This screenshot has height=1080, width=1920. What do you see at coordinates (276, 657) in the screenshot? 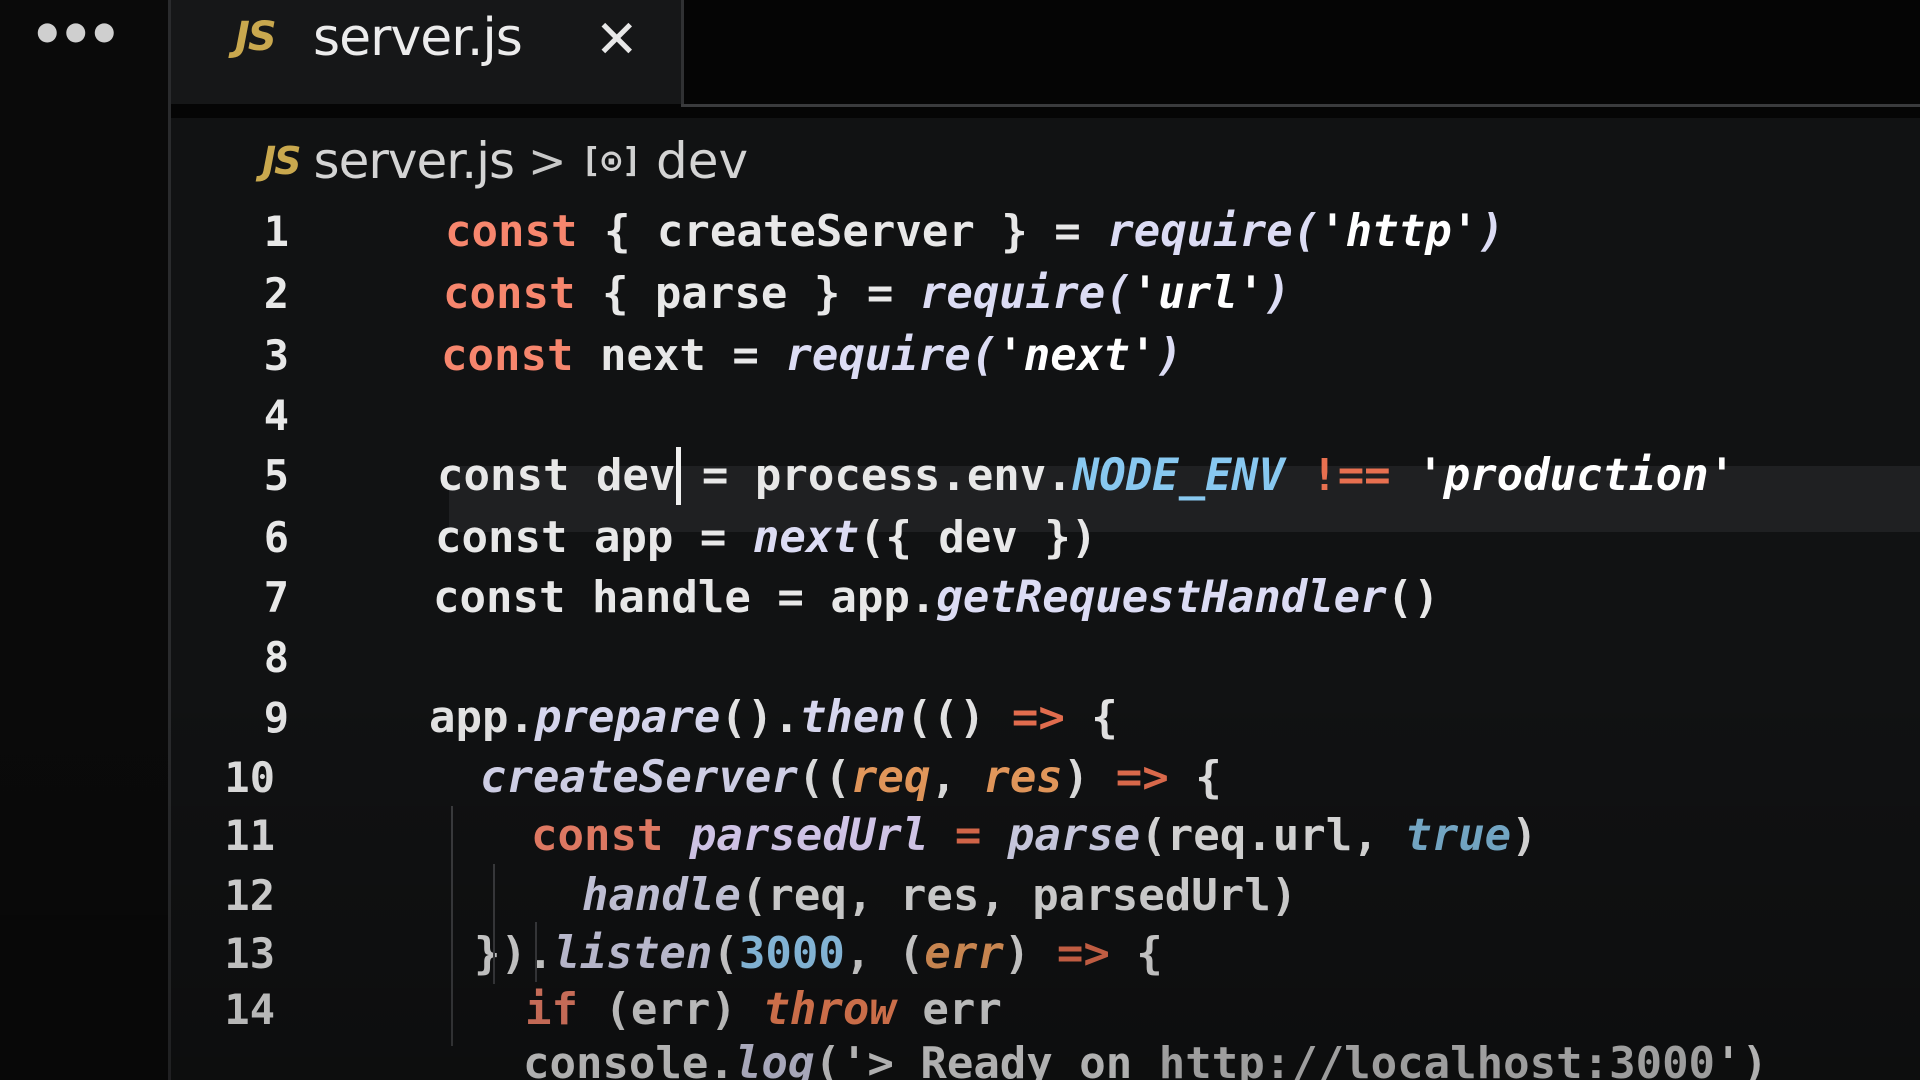
I see `line-number: 8` at bounding box center [276, 657].